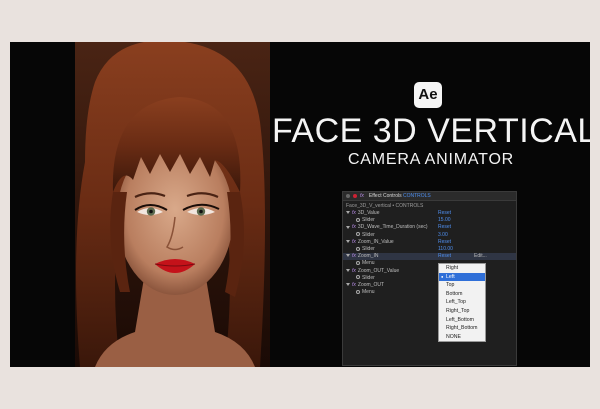  What do you see at coordinates (462, 277) in the screenshot?
I see `dropdown-option: Left` at bounding box center [462, 277].